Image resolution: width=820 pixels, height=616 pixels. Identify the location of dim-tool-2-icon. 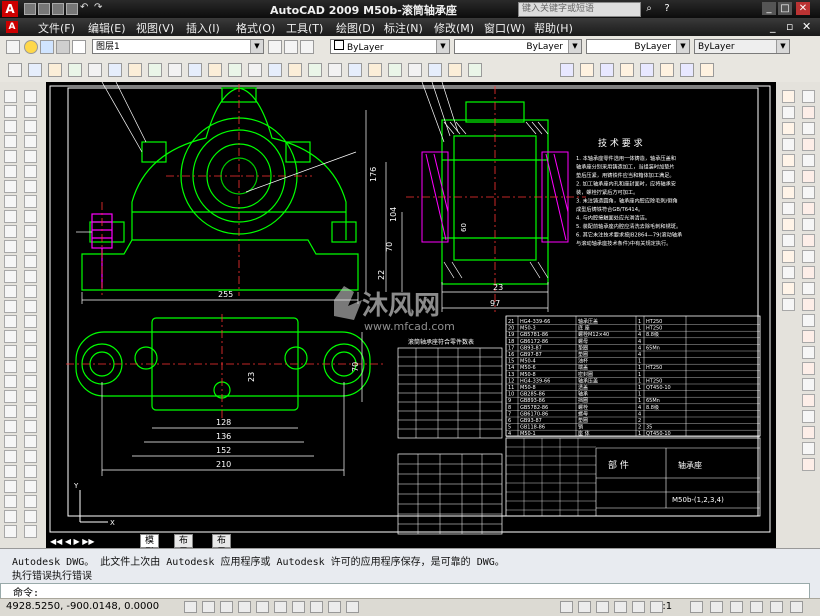
(30, 111).